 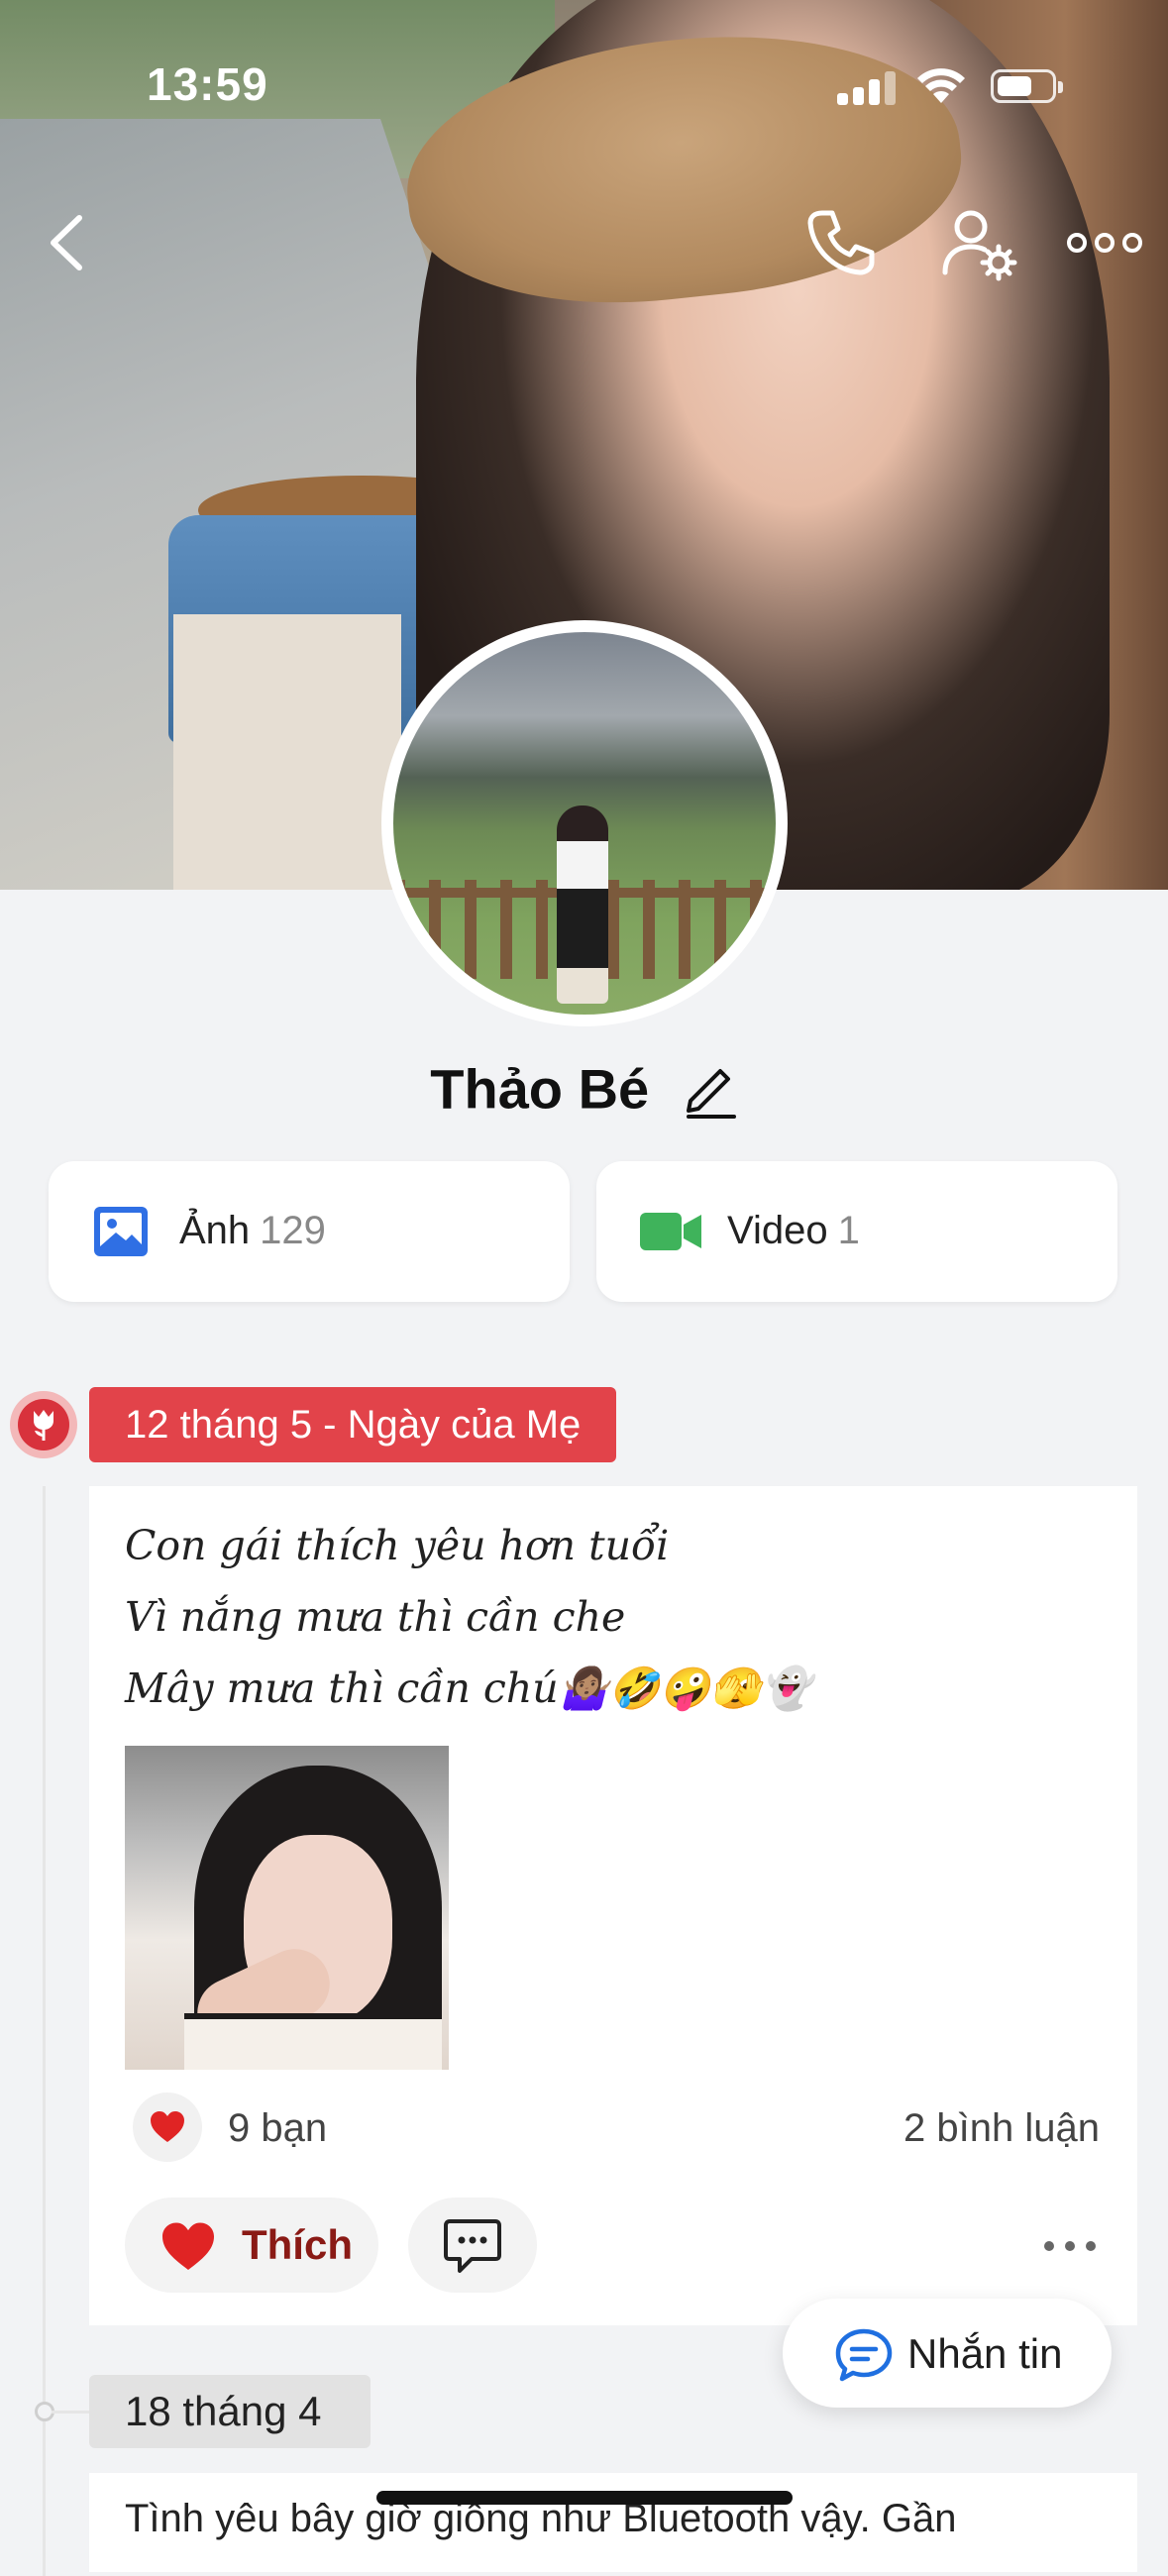 I want to click on comment-icon, so click(x=472, y=2246).